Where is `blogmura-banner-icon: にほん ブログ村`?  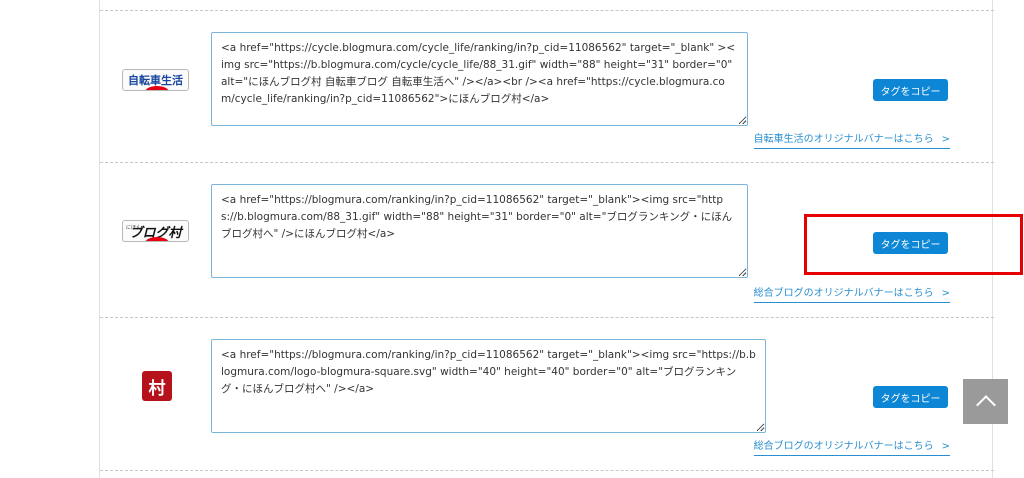
blogmura-banner-icon: にほん ブログ村 is located at coordinates (155, 231).